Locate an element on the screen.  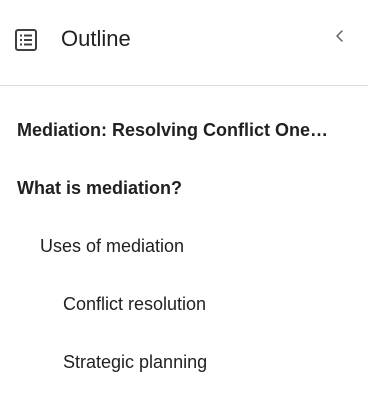
chevron-left-icon is located at coordinates (340, 36).